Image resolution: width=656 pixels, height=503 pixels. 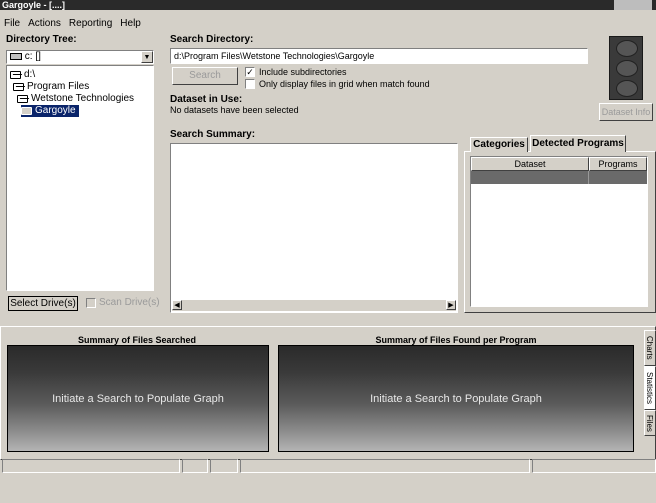 What do you see at coordinates (633, 5) in the screenshot?
I see `window-controls` at bounding box center [633, 5].